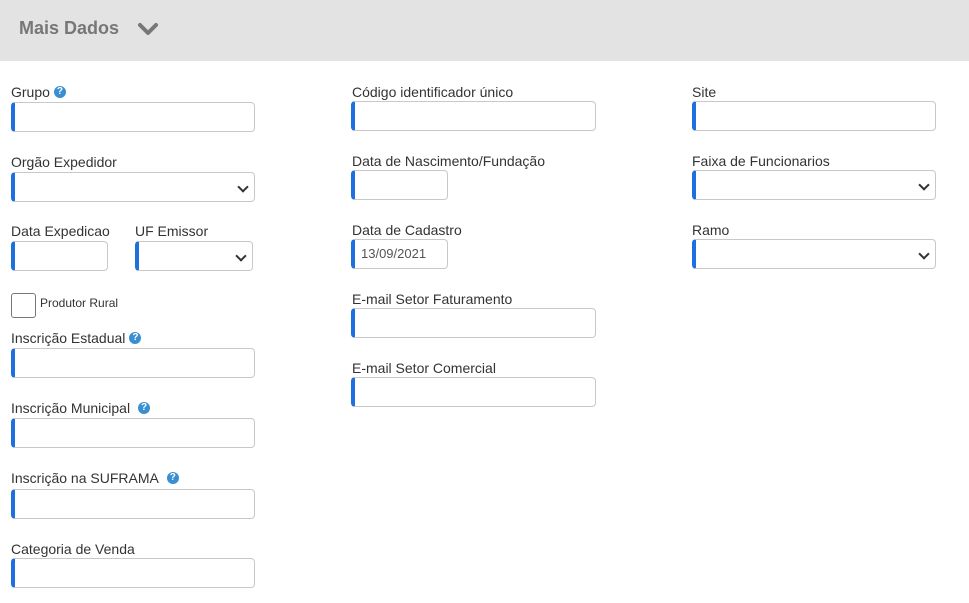 This screenshot has width=969, height=603. What do you see at coordinates (133, 363) in the screenshot?
I see `inscricao-estadual-input` at bounding box center [133, 363].